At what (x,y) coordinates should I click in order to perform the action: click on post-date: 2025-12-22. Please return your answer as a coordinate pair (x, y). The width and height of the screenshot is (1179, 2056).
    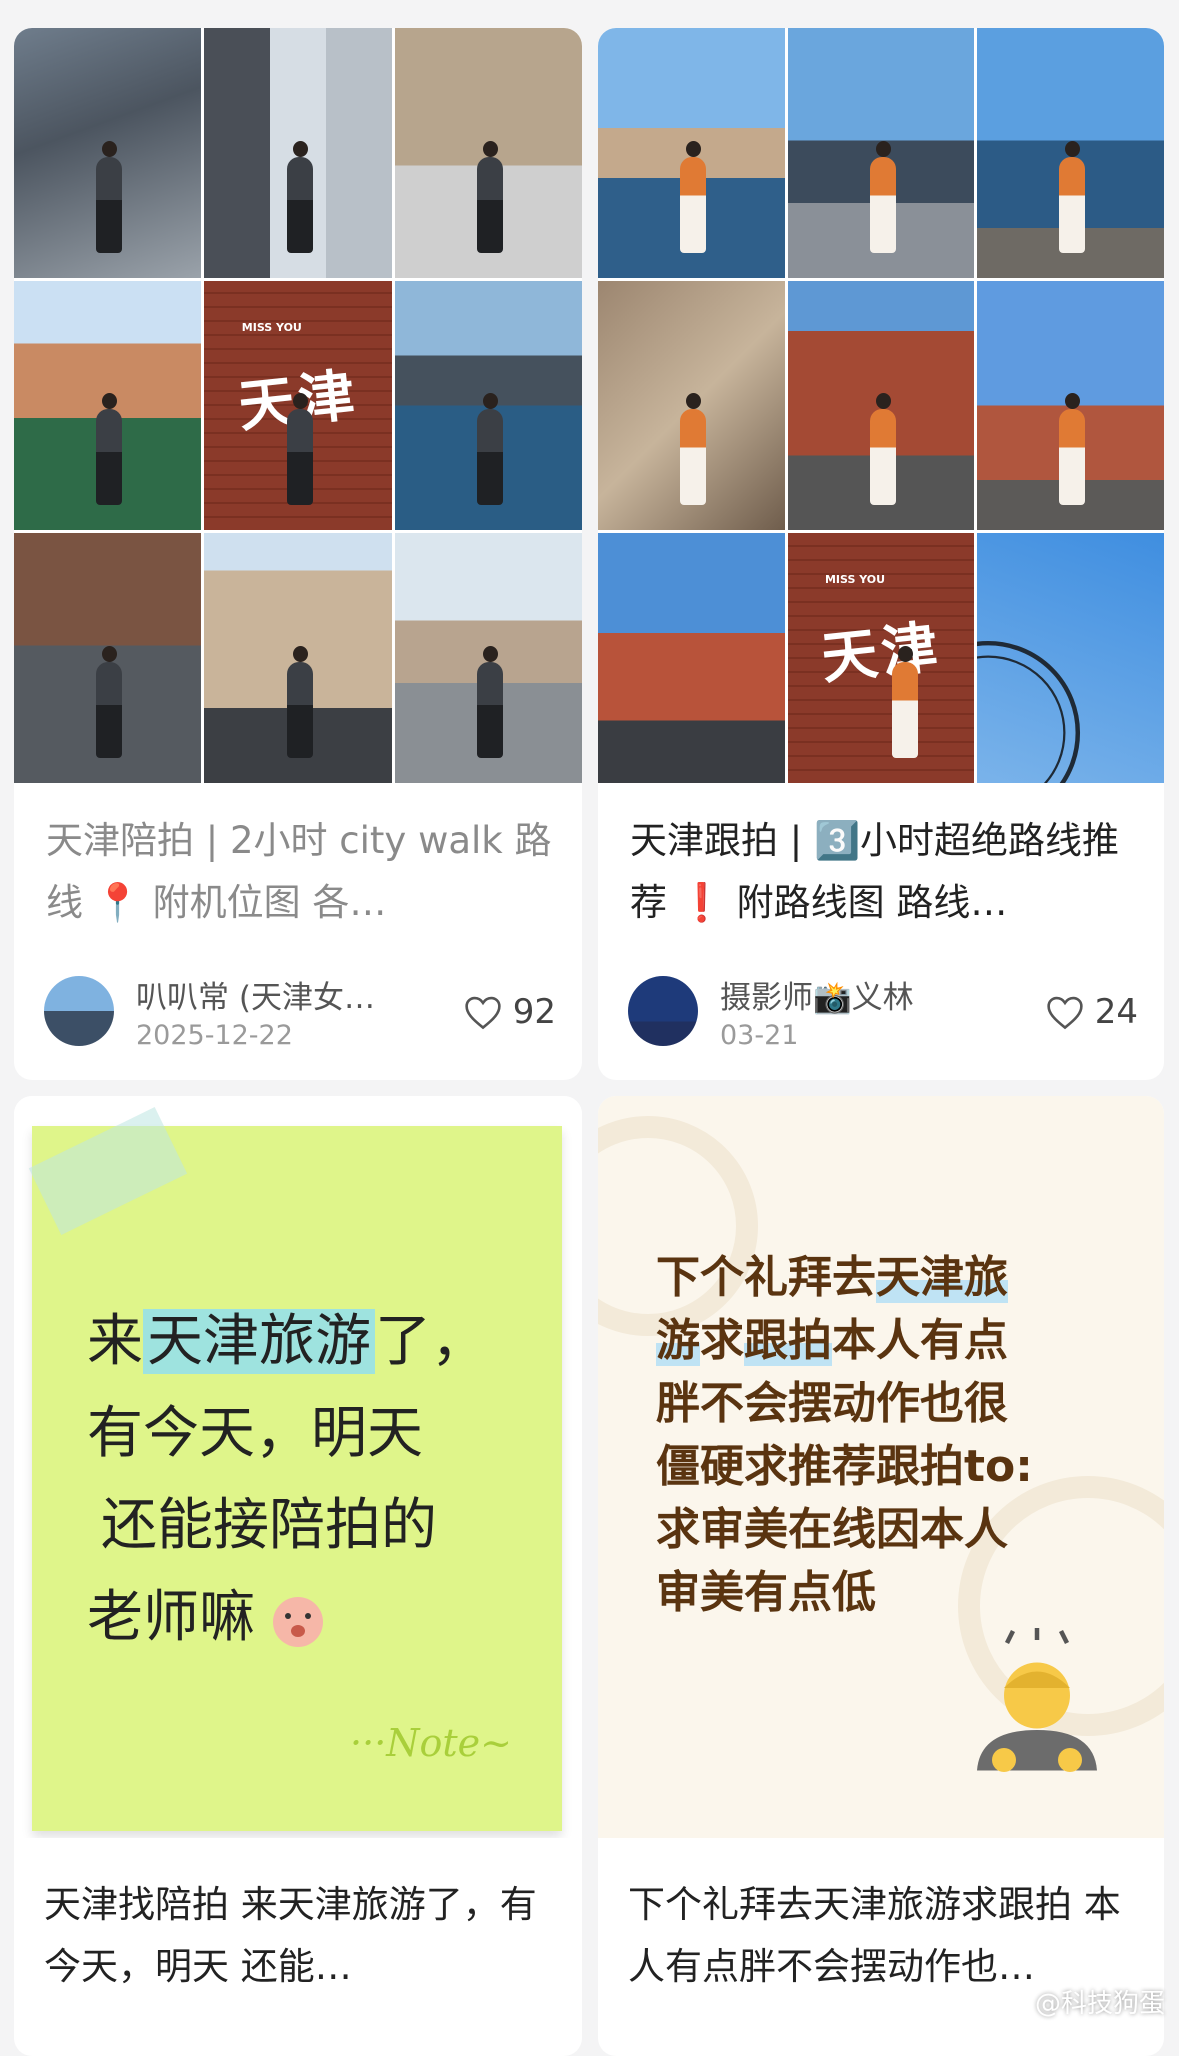
    Looking at the image, I should click on (214, 1035).